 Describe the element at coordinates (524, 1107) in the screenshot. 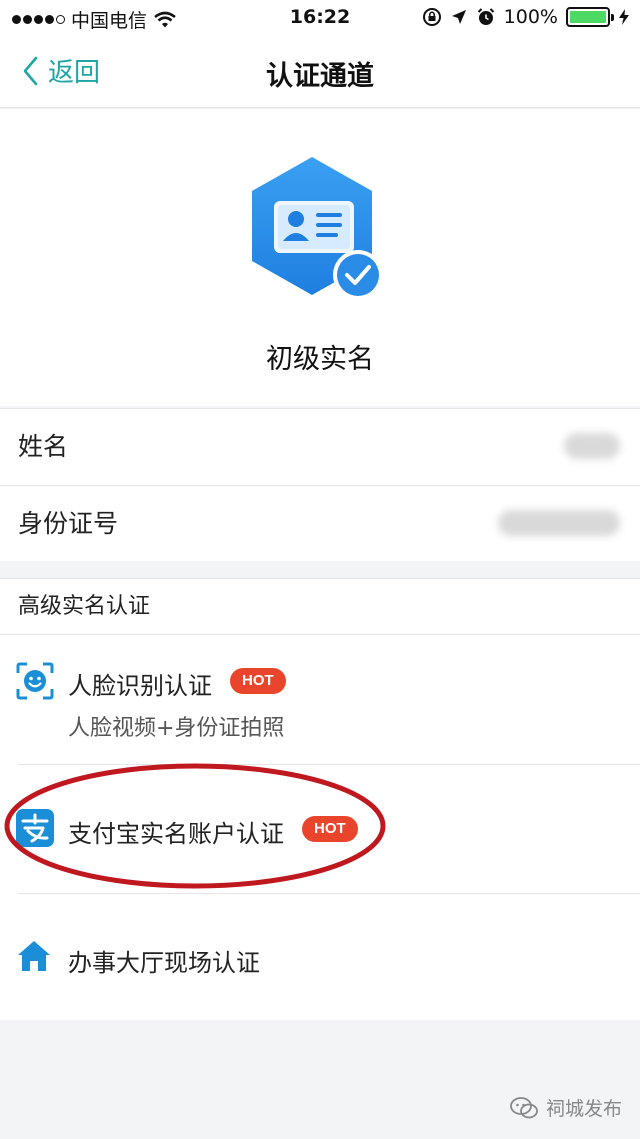

I see `wechat-icon` at that location.